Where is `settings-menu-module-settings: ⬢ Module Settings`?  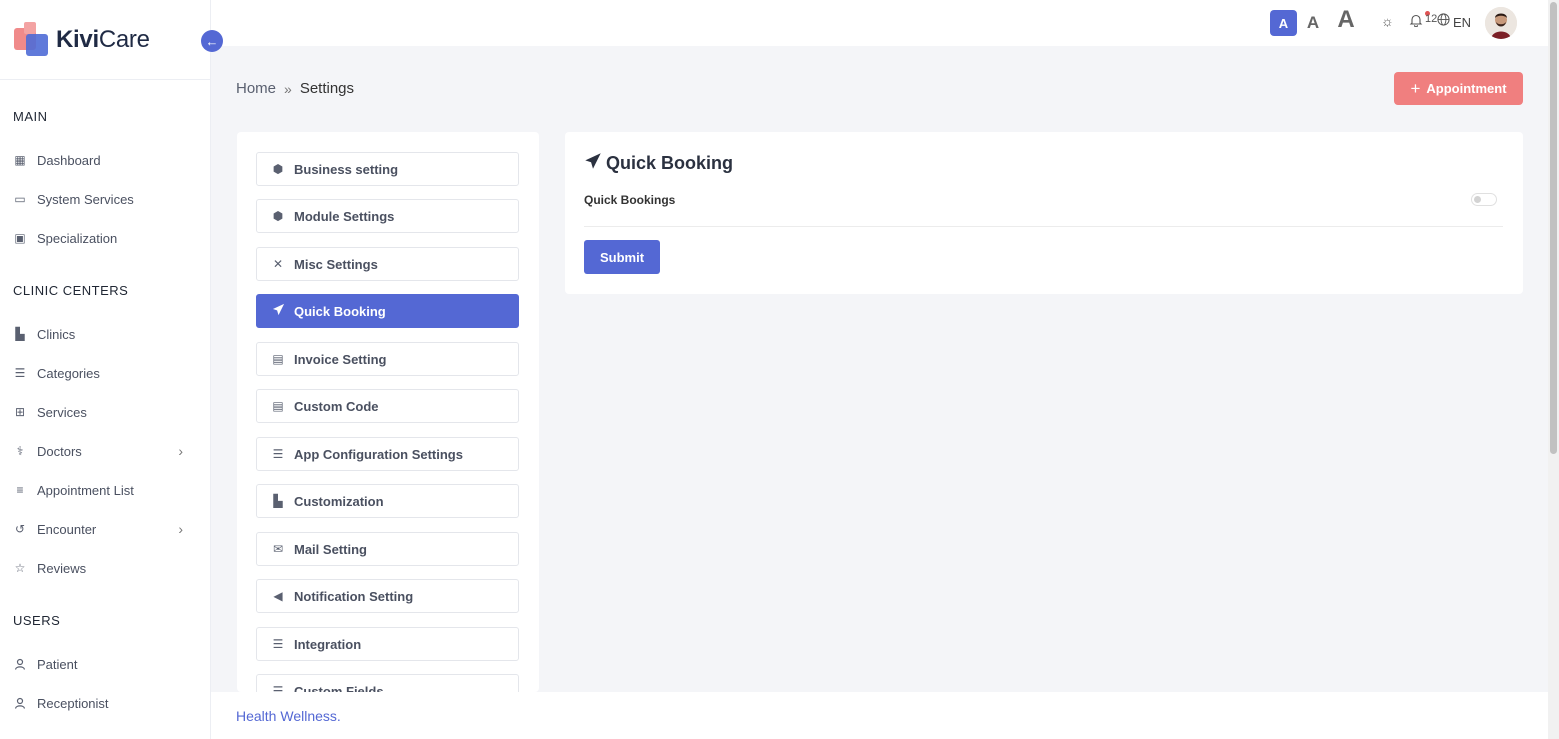 settings-menu-module-settings: ⬢ Module Settings is located at coordinates (387, 216).